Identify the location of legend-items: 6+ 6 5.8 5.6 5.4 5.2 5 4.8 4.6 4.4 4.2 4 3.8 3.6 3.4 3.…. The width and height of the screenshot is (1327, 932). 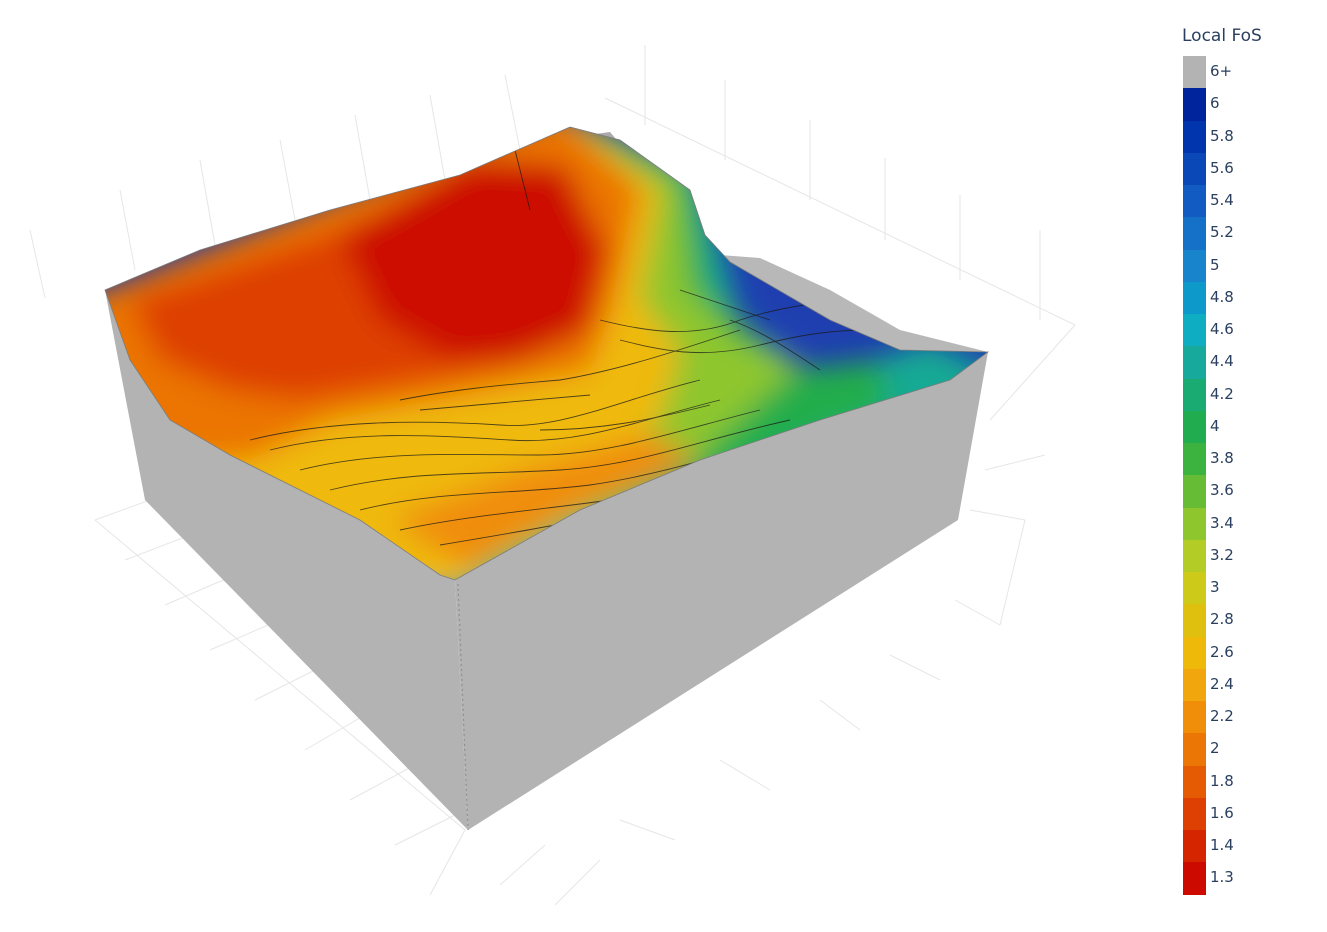
(1242, 476).